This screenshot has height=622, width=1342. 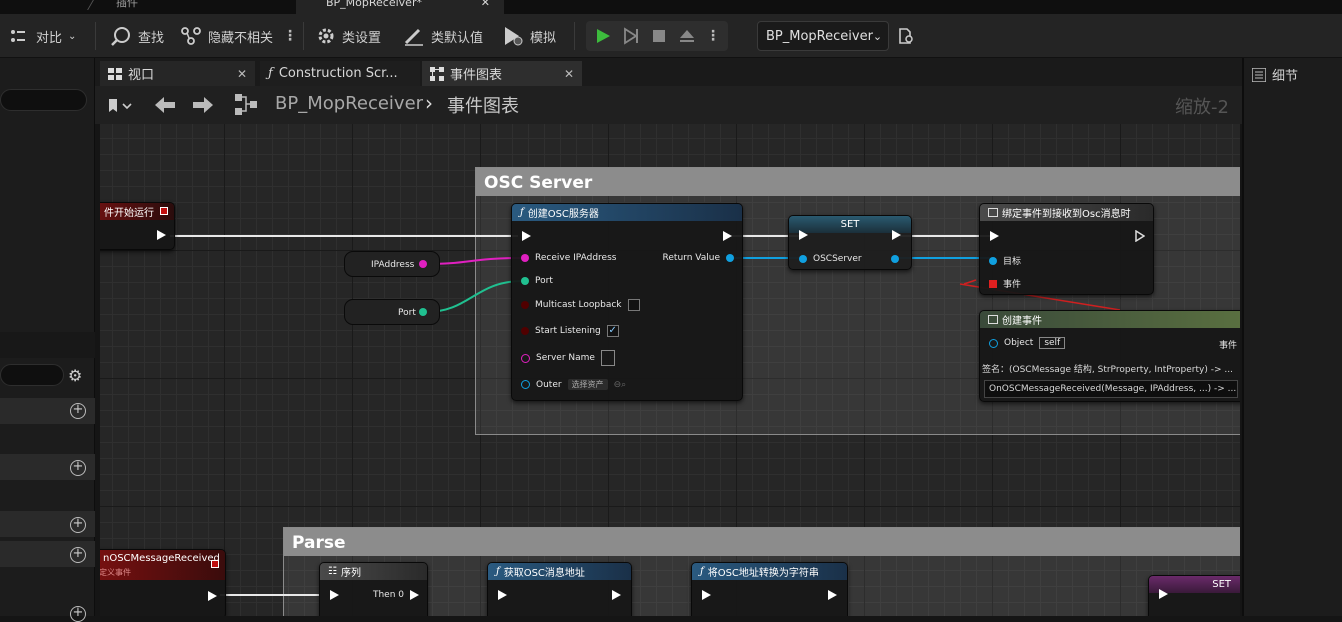 I want to click on pin-target: 目标, so click(x=1005, y=260).